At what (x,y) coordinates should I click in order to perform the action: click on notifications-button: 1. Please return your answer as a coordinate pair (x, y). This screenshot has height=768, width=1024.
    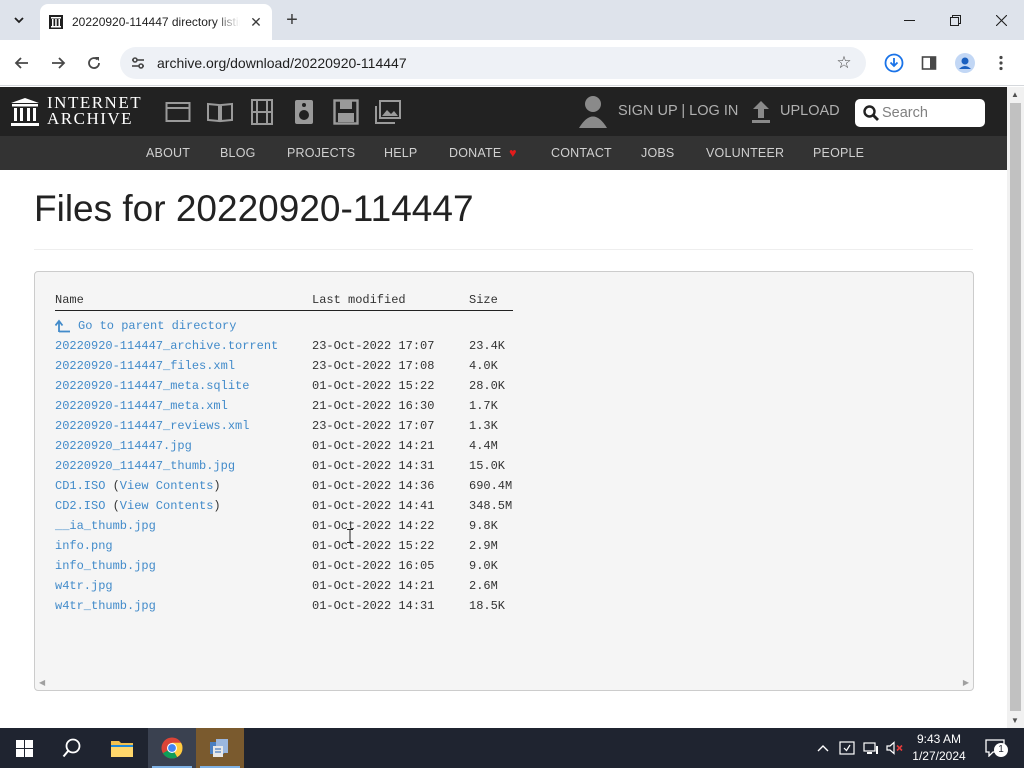
    Looking at the image, I should click on (995, 748).